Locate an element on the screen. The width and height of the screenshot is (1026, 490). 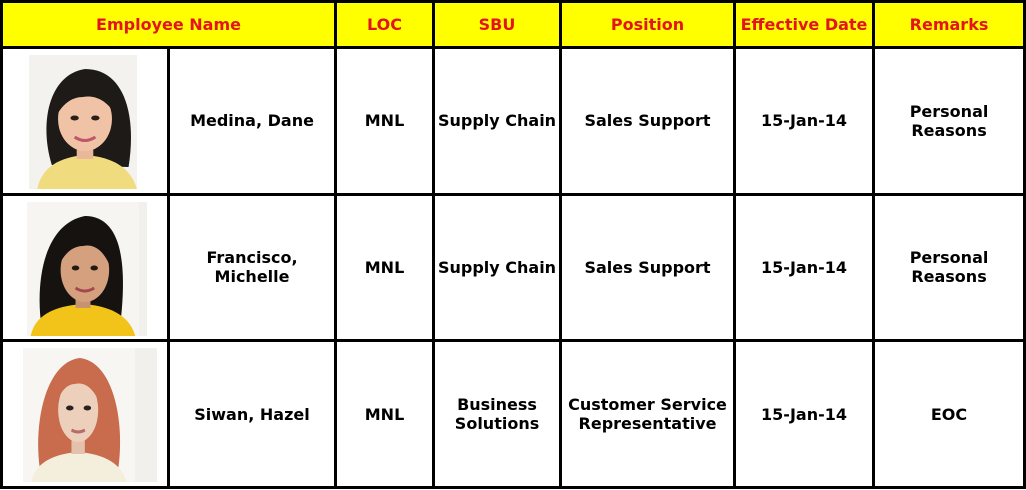
remarks-cell: EOC is located at coordinates (949, 414).